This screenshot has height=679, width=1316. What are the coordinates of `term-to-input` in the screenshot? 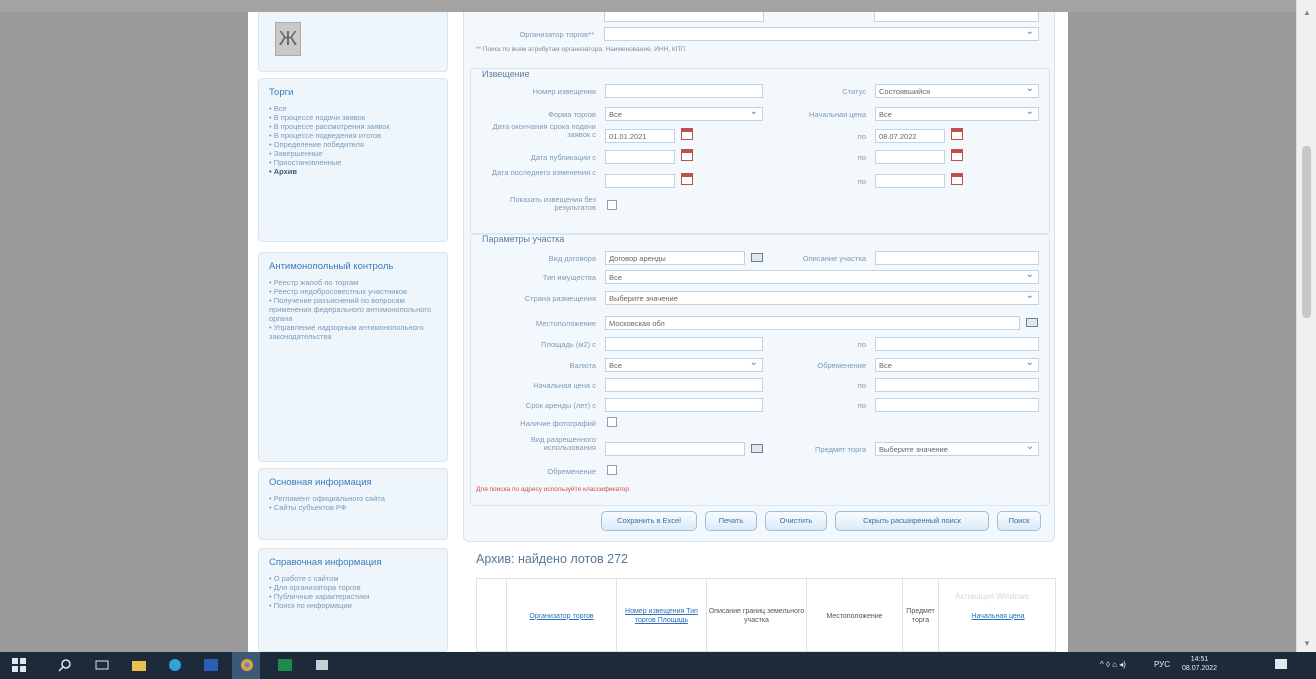 It's located at (957, 405).